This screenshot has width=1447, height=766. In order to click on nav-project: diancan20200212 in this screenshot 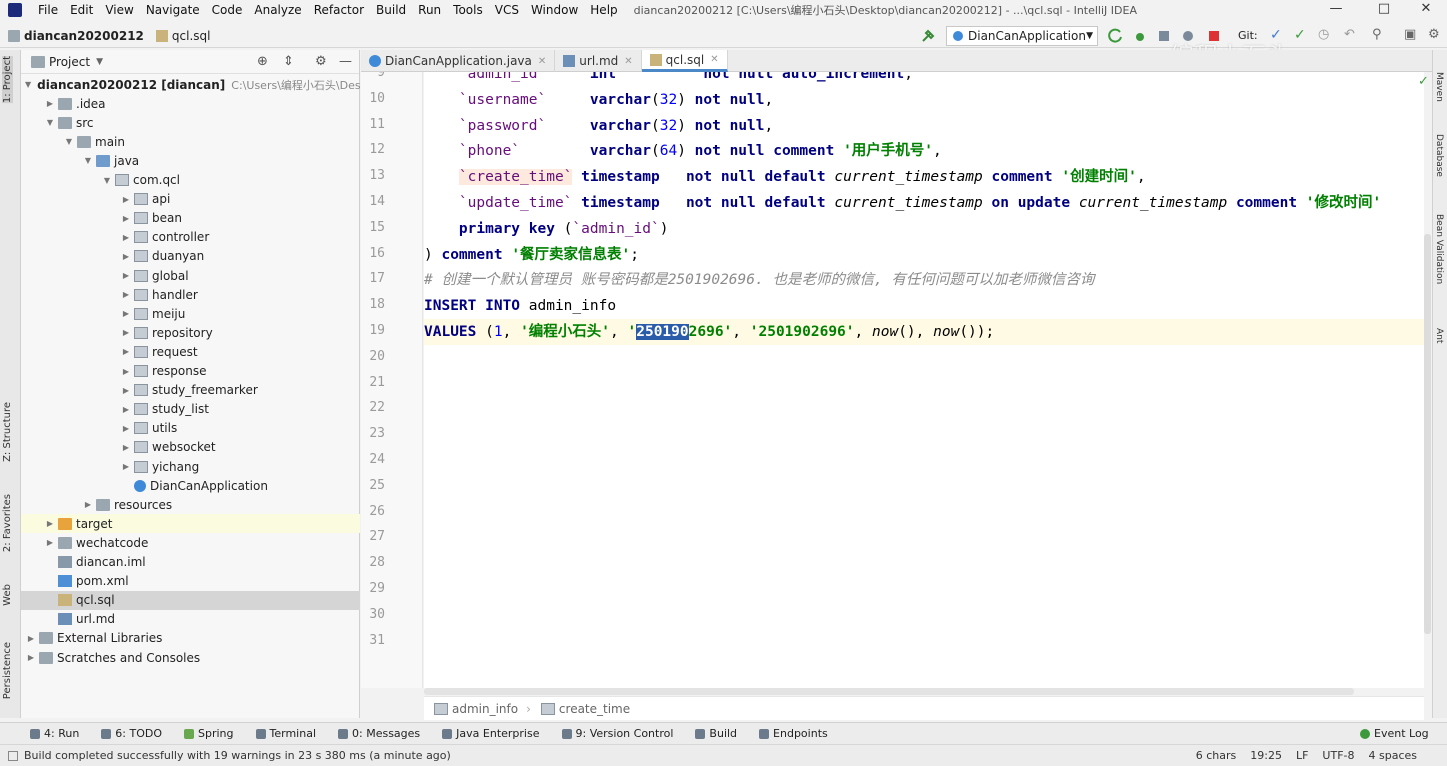, I will do `click(76, 36)`.